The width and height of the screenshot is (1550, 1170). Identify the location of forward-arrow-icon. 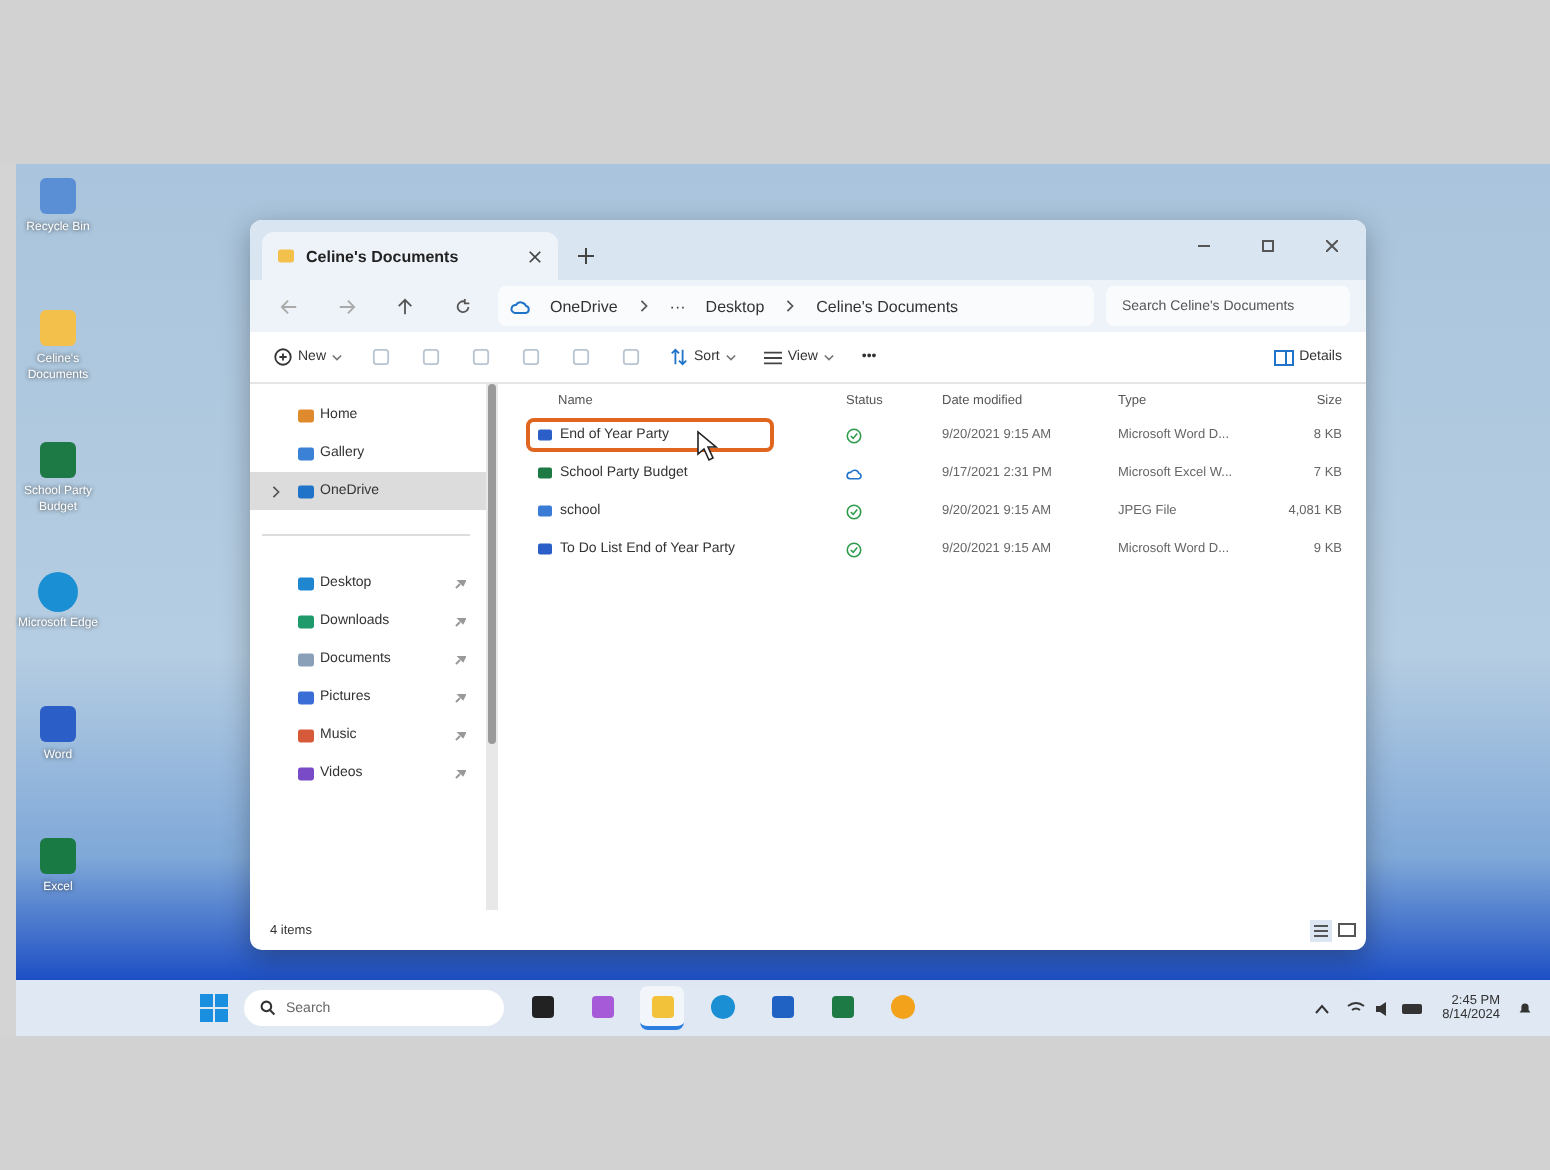
(347, 306).